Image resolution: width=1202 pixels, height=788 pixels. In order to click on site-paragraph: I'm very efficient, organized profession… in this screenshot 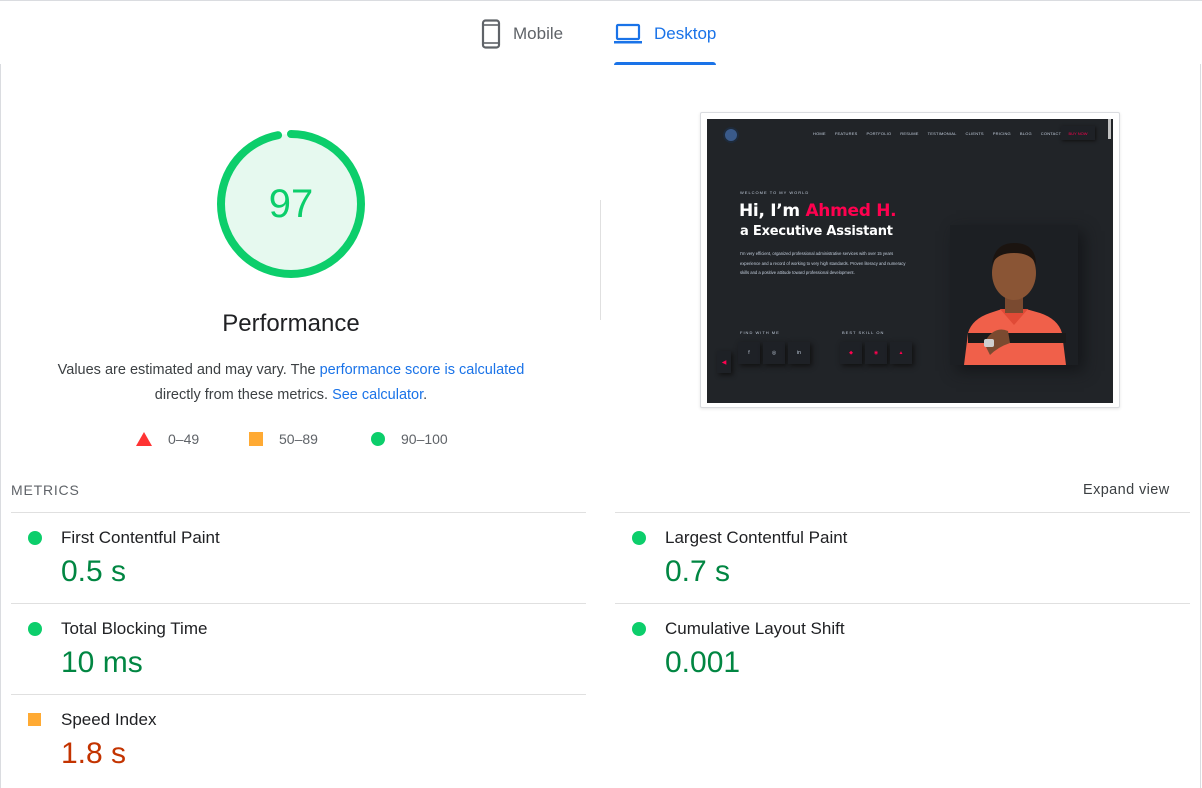, I will do `click(823, 263)`.